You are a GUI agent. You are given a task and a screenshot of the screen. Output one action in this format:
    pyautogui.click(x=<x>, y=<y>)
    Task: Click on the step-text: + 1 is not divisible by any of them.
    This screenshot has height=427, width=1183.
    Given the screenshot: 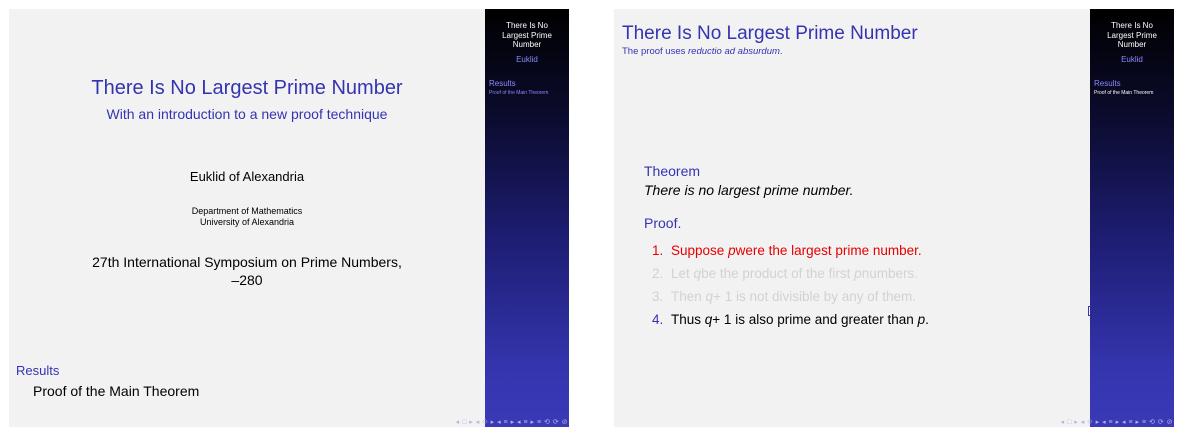 What is the action you would take?
    pyautogui.click(x=815, y=296)
    